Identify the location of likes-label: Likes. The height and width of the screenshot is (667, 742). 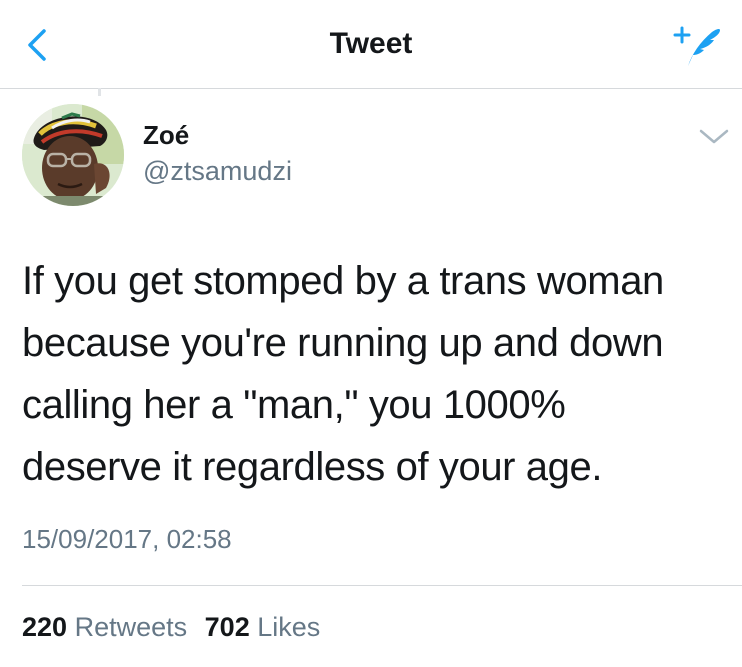
(289, 627).